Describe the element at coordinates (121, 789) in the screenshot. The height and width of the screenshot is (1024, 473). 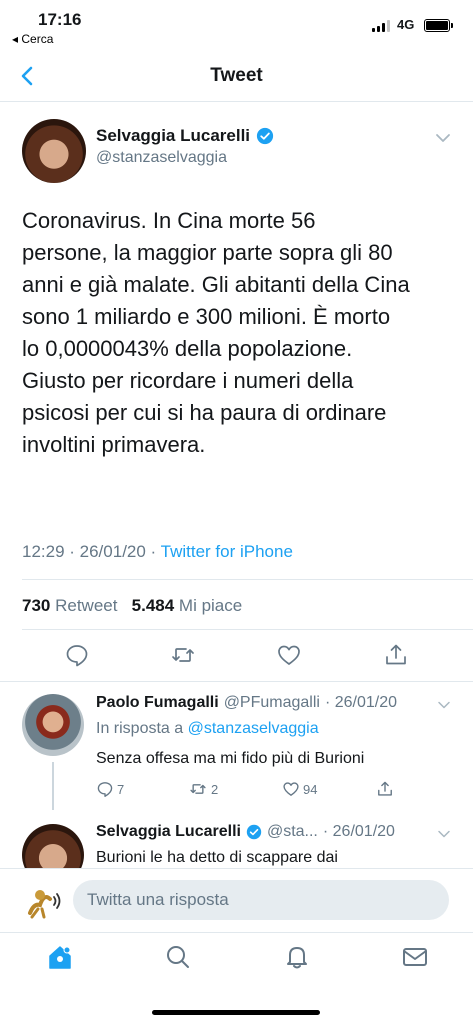
I see `reply-count: 7` at that location.